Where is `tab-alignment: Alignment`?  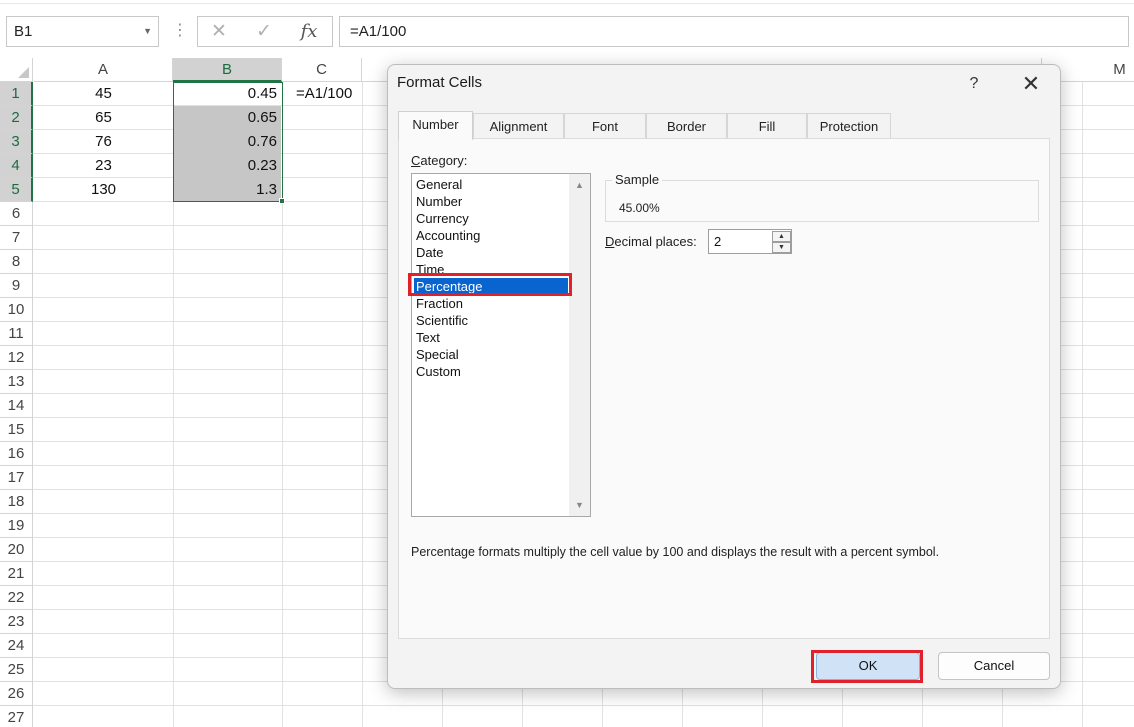 tab-alignment: Alignment is located at coordinates (518, 126).